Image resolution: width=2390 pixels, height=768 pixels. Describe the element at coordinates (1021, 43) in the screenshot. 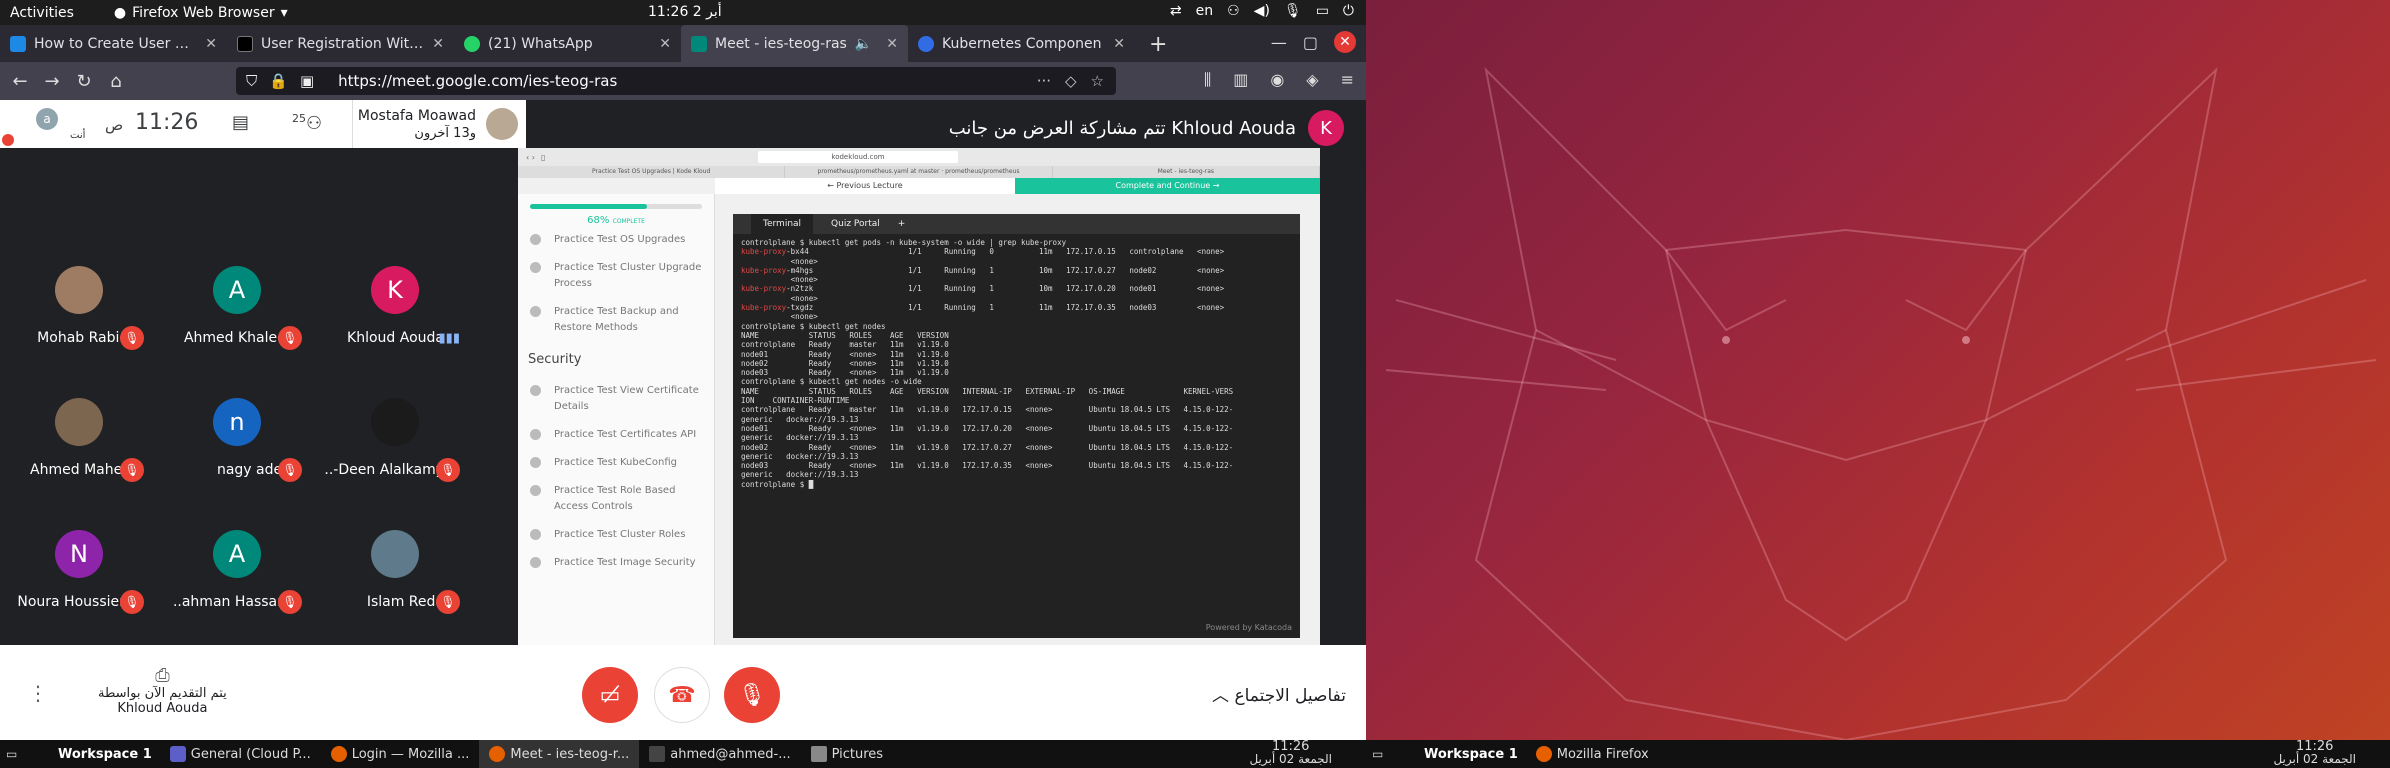

I see `tab-kubernetes: Kubernetes Componen ✕` at that location.